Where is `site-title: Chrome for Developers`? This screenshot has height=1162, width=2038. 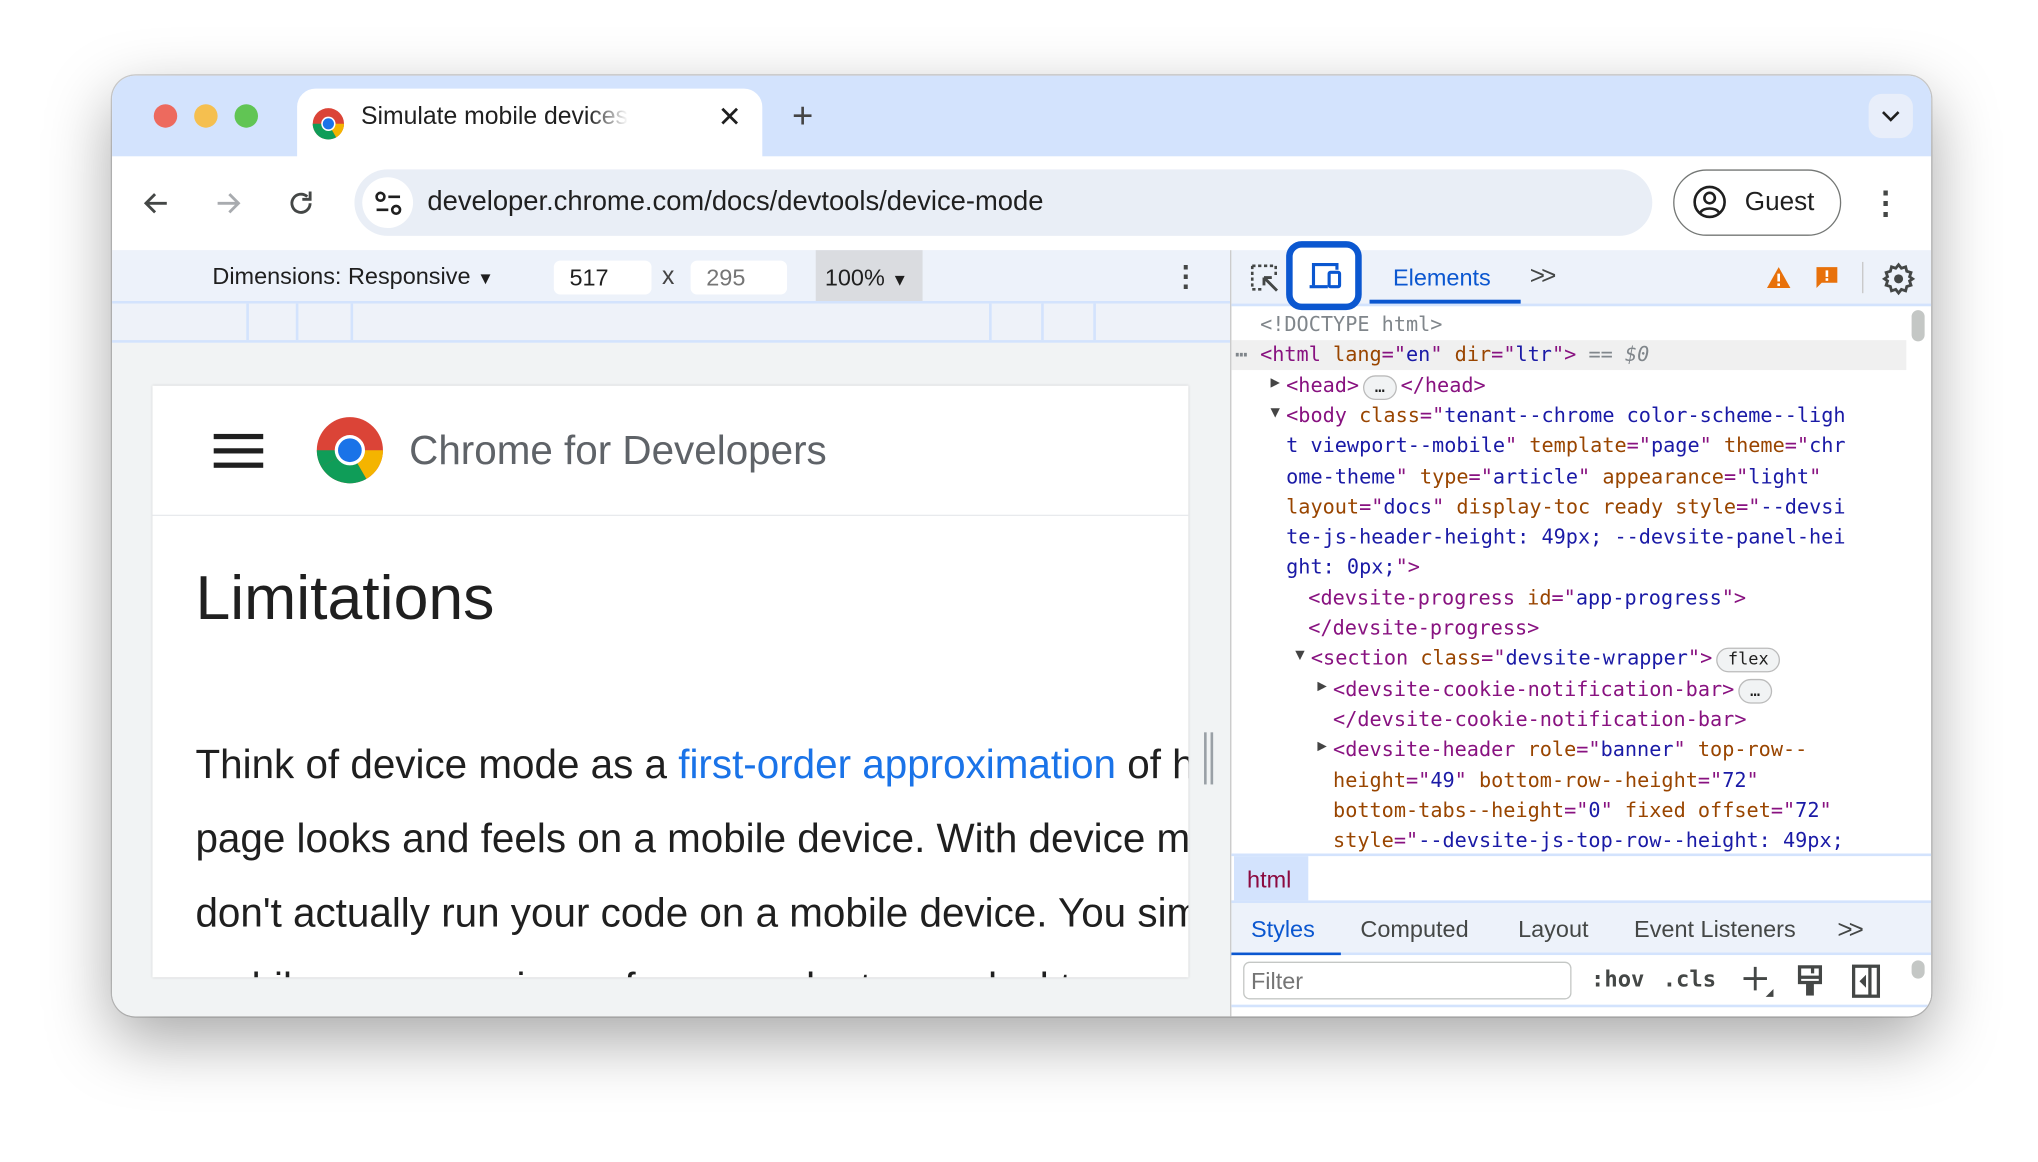 site-title: Chrome for Developers is located at coordinates (618, 450).